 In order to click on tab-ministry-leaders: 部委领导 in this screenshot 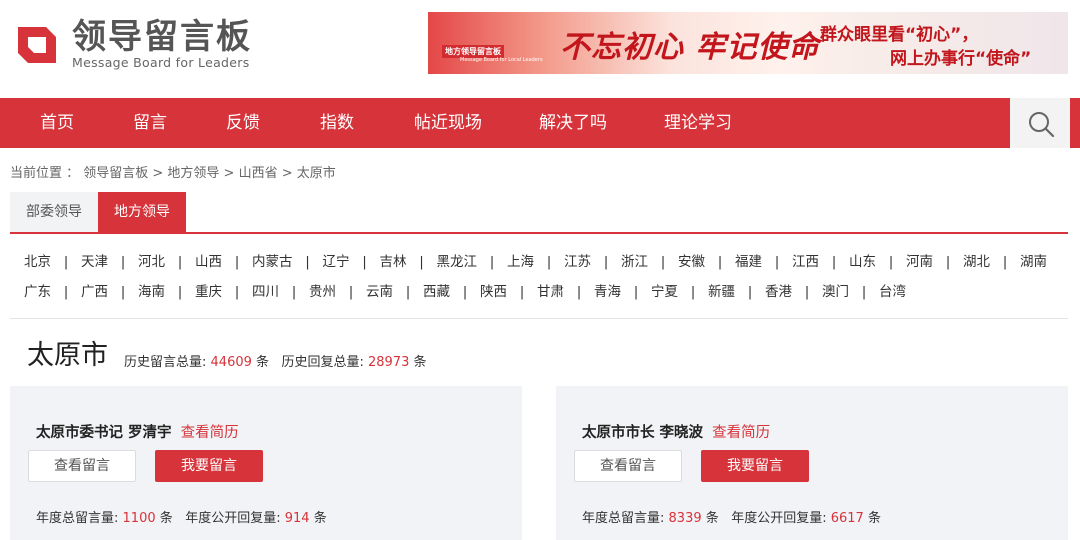, I will do `click(54, 212)`.